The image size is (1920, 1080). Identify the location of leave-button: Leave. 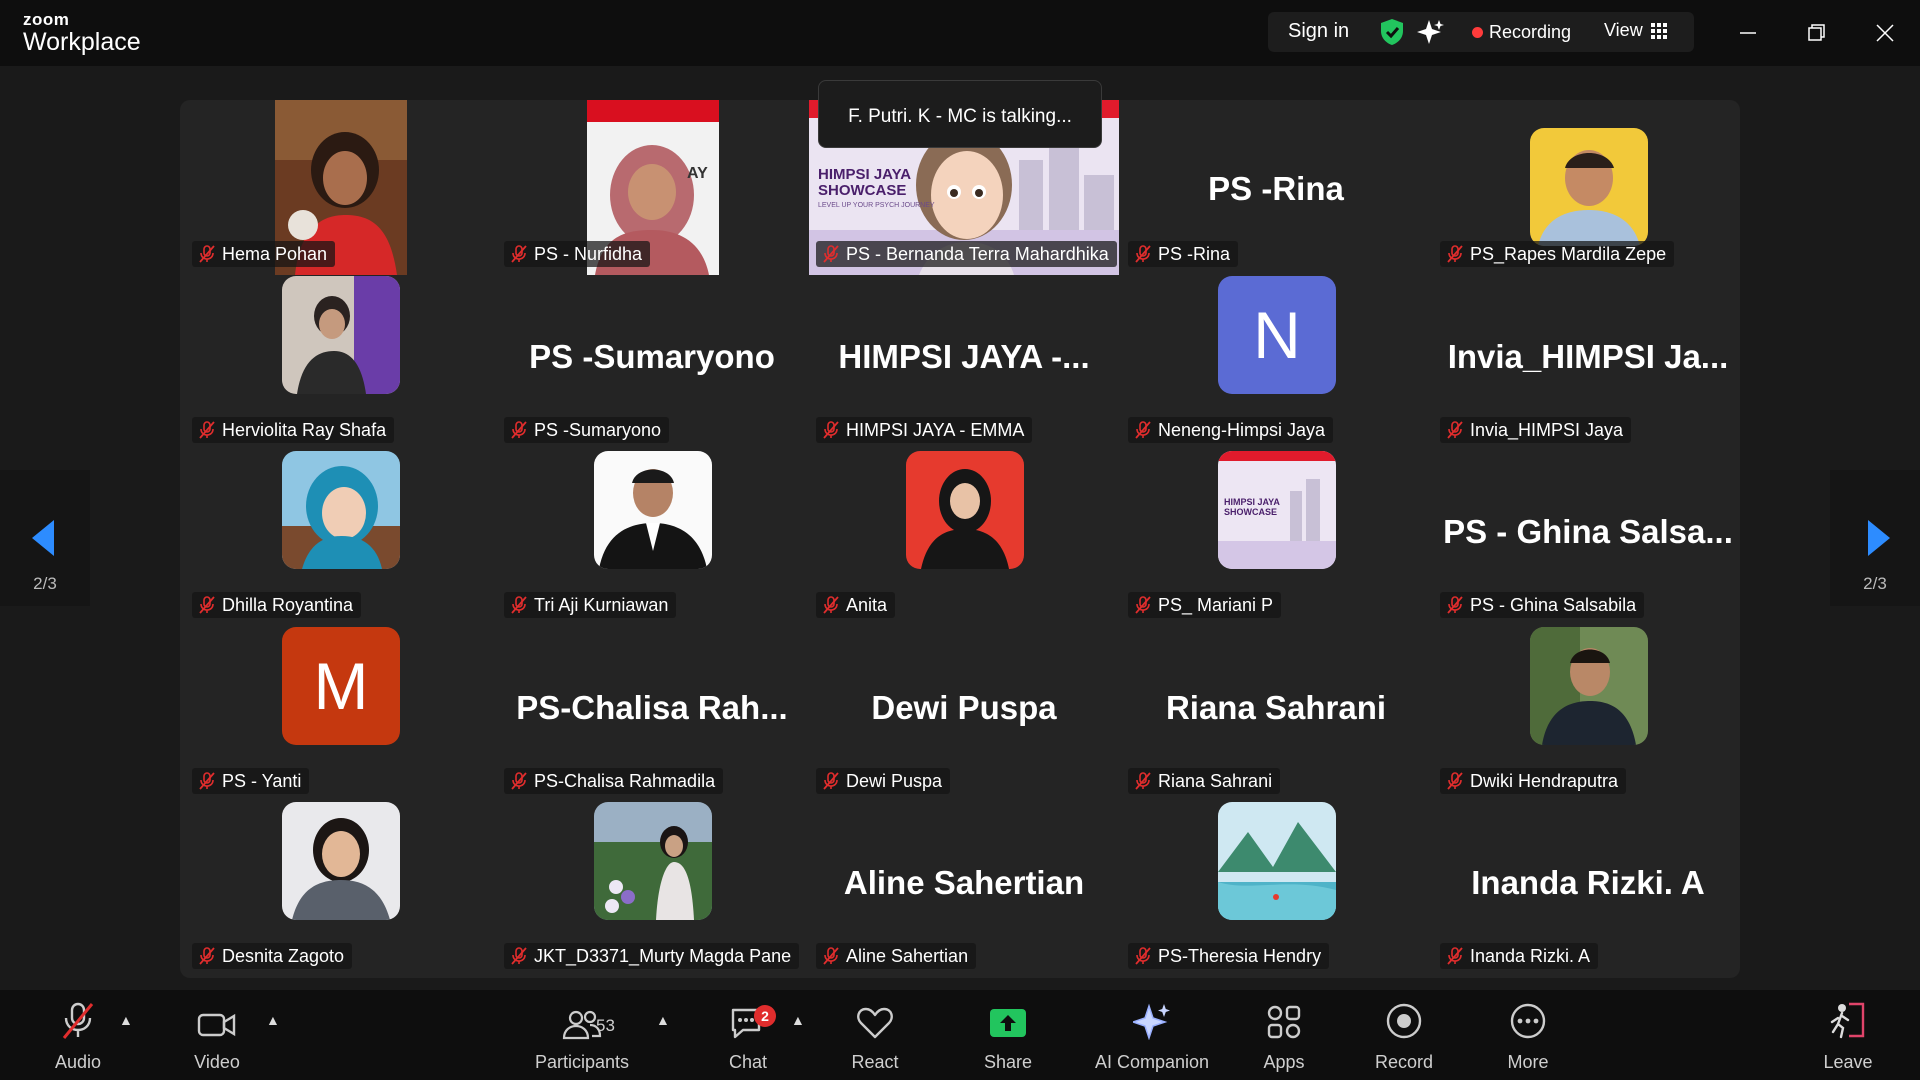
(1848, 1035).